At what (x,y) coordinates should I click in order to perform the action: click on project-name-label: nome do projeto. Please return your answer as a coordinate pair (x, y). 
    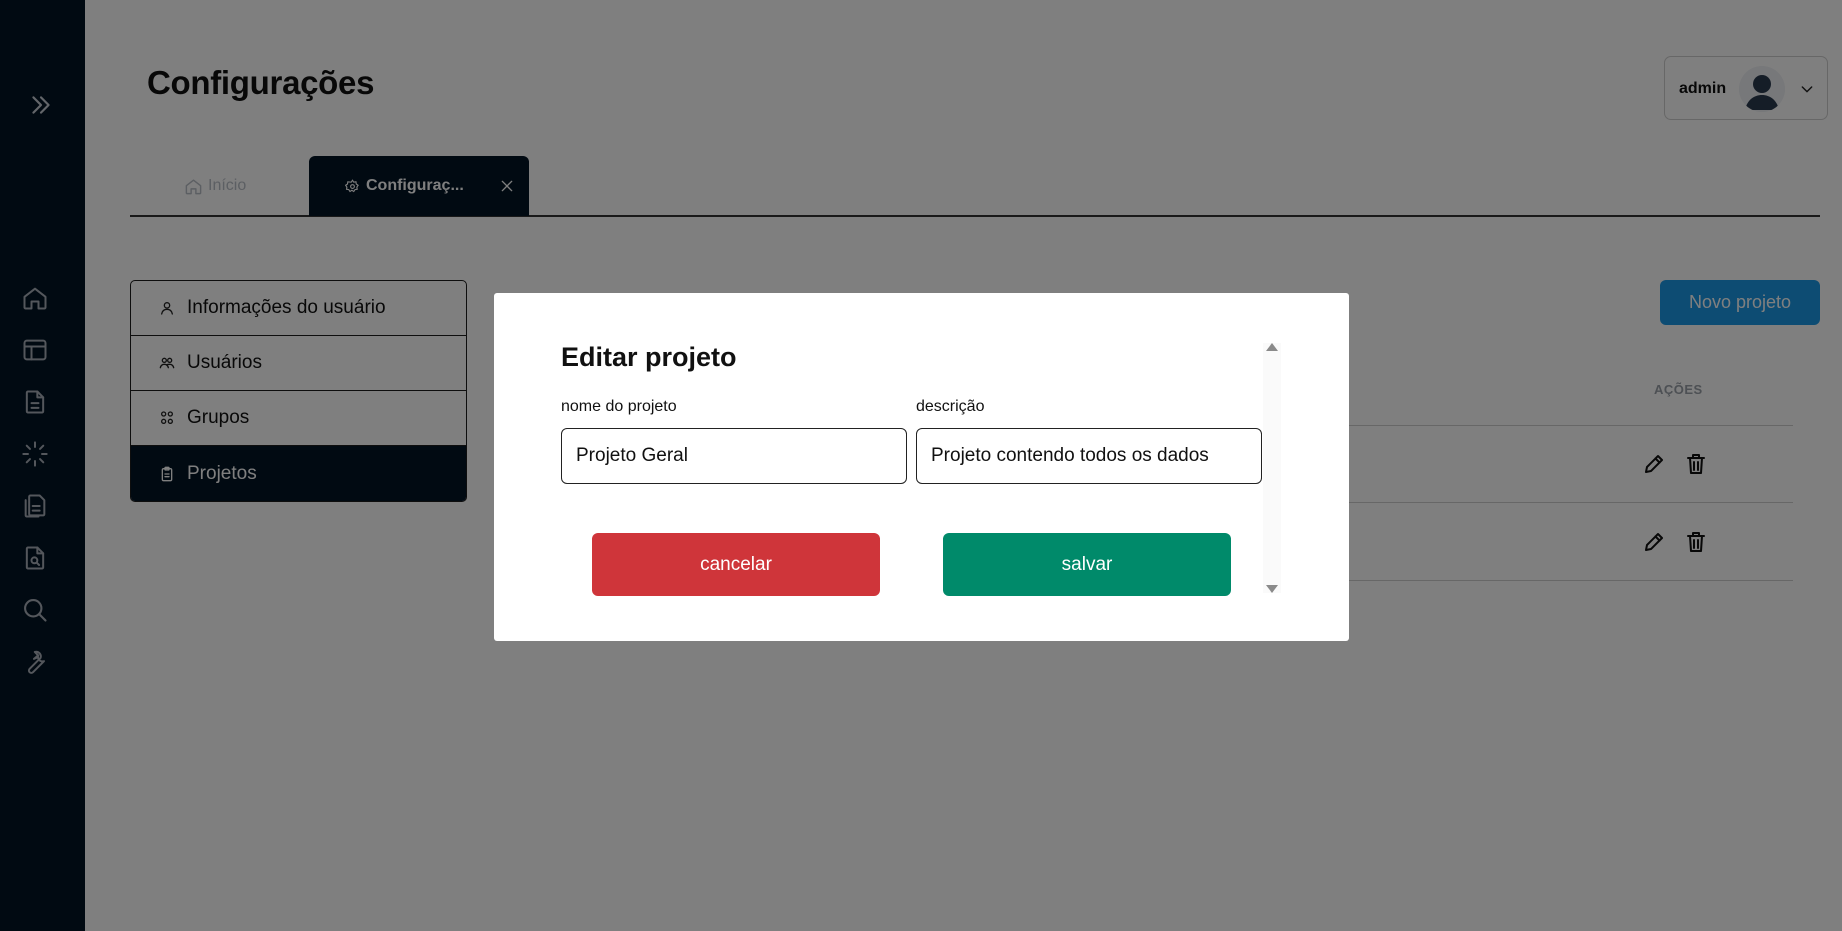
    Looking at the image, I should click on (619, 406).